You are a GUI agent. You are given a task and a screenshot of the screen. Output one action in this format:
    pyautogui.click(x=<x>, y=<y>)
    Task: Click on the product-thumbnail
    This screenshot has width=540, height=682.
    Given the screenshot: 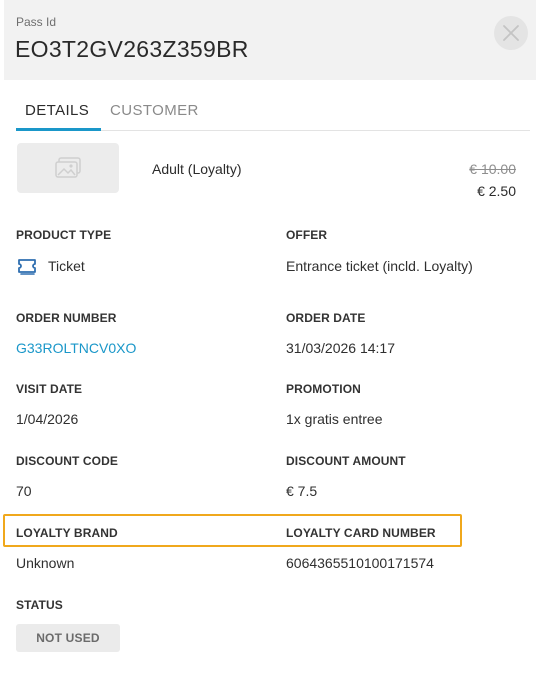 What is the action you would take?
    pyautogui.click(x=68, y=168)
    